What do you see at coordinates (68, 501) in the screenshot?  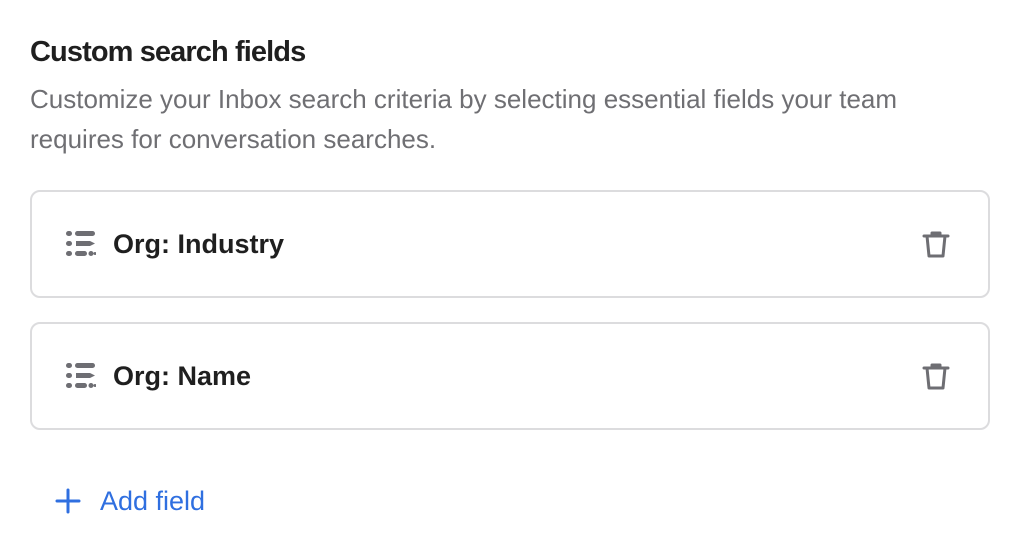 I see `plus-icon` at bounding box center [68, 501].